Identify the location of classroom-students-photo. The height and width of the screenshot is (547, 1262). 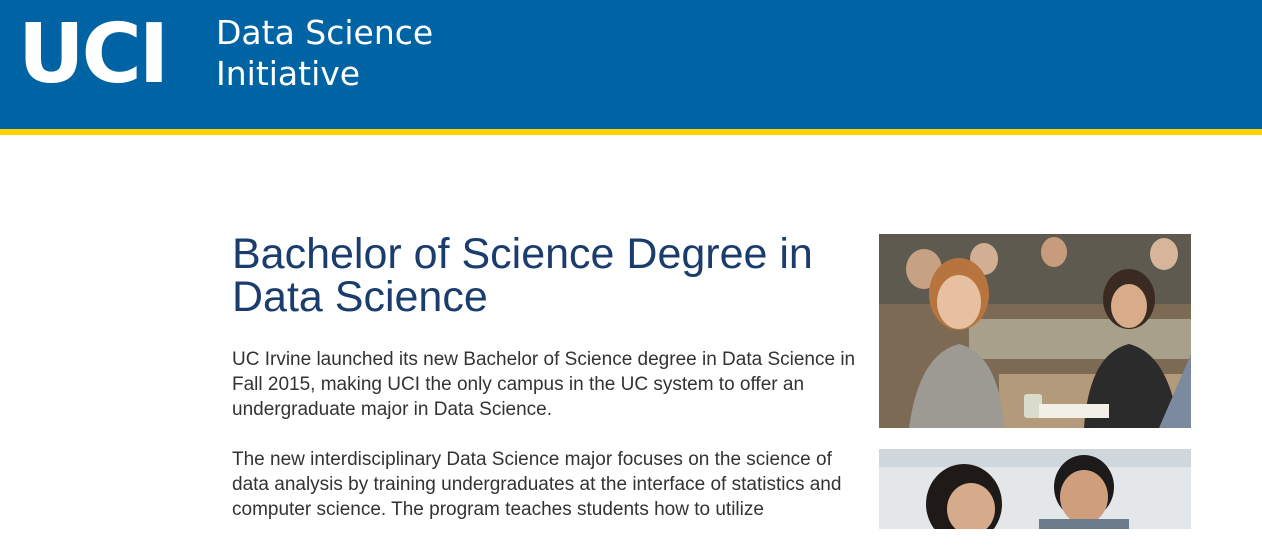
(1035, 331).